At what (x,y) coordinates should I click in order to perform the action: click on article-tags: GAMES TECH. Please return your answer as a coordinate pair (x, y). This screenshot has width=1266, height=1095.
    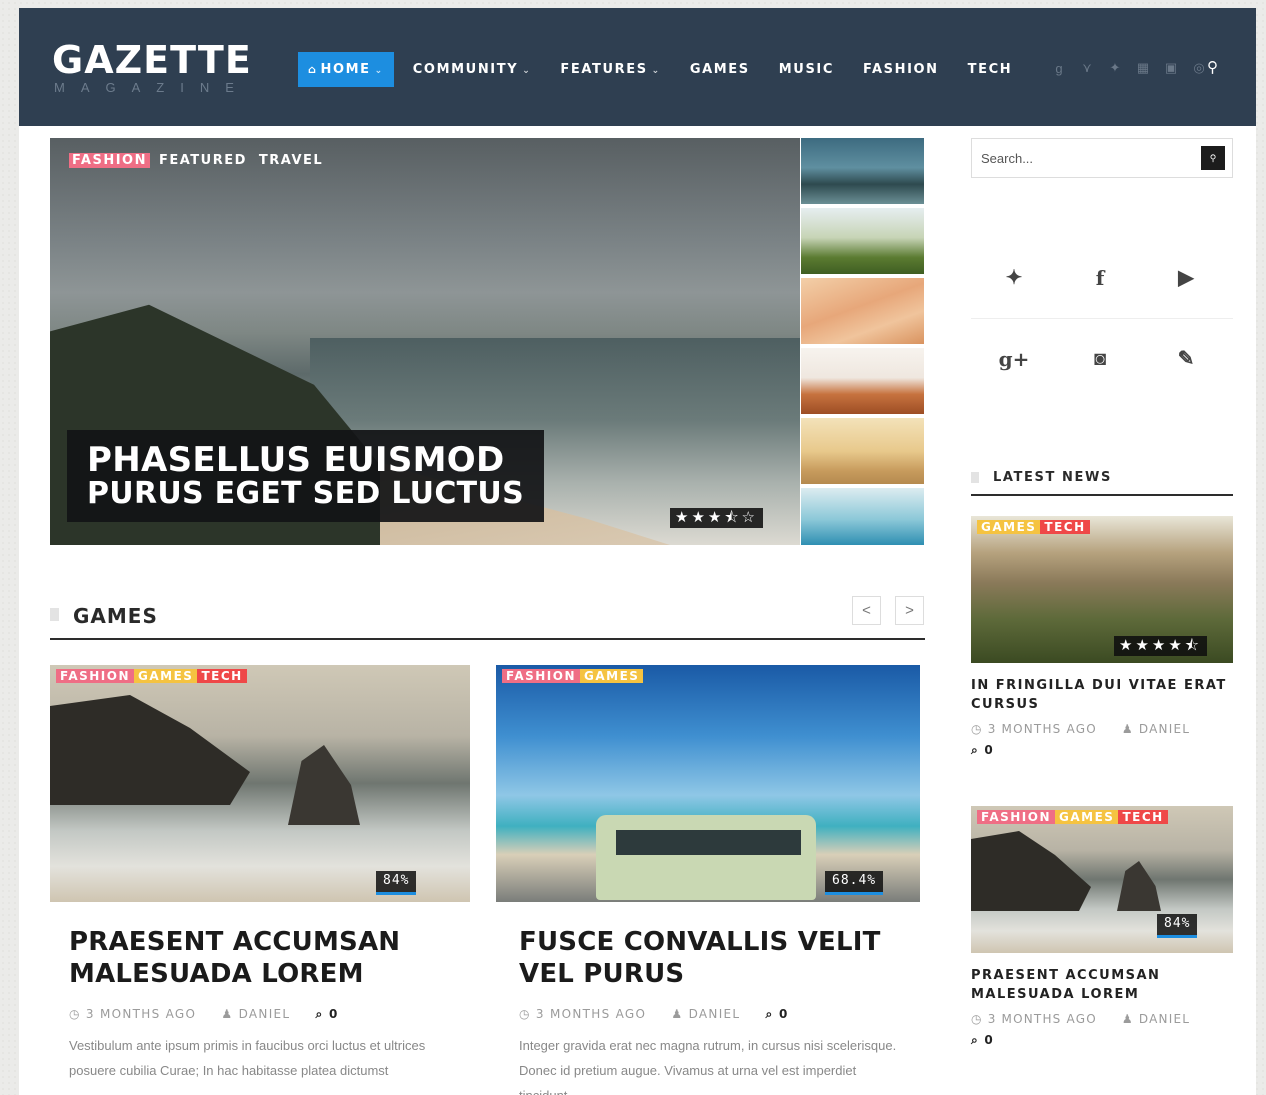
    Looking at the image, I should click on (1033, 527).